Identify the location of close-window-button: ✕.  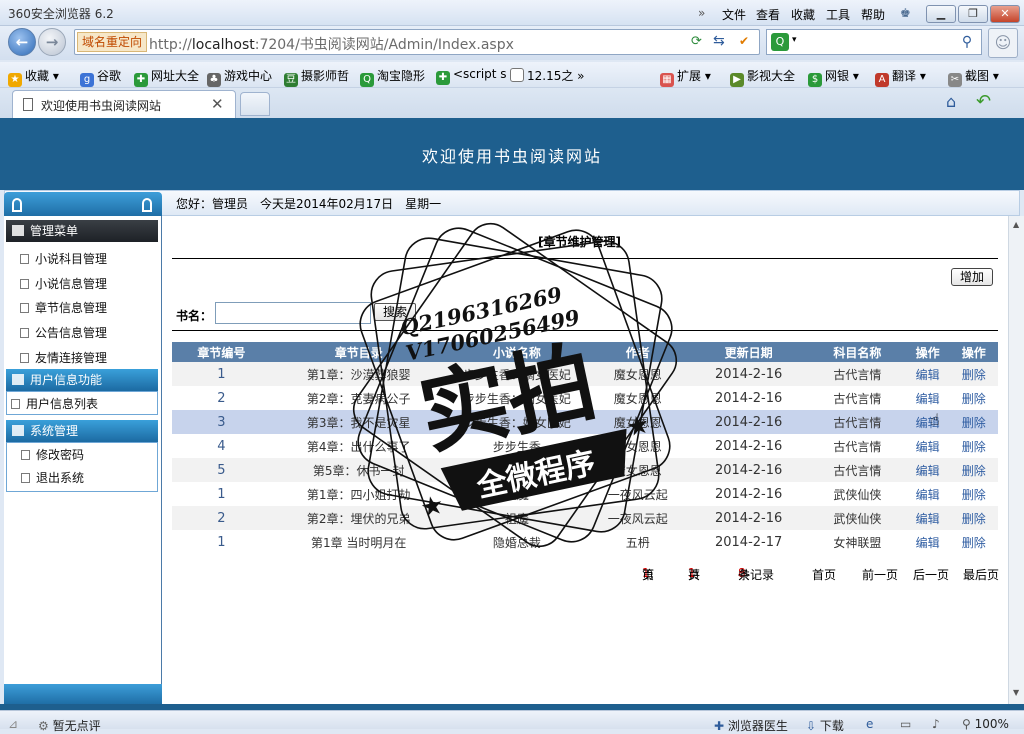
(1005, 14).